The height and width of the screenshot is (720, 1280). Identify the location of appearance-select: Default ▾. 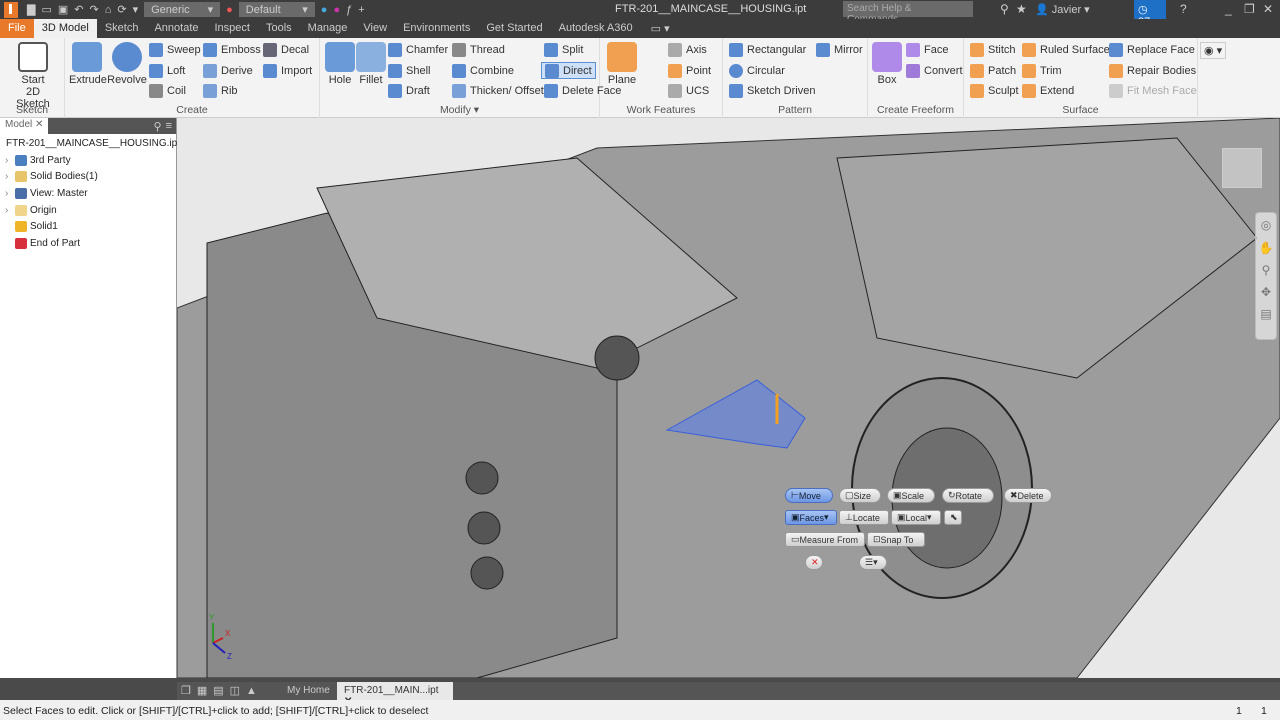
(276, 9).